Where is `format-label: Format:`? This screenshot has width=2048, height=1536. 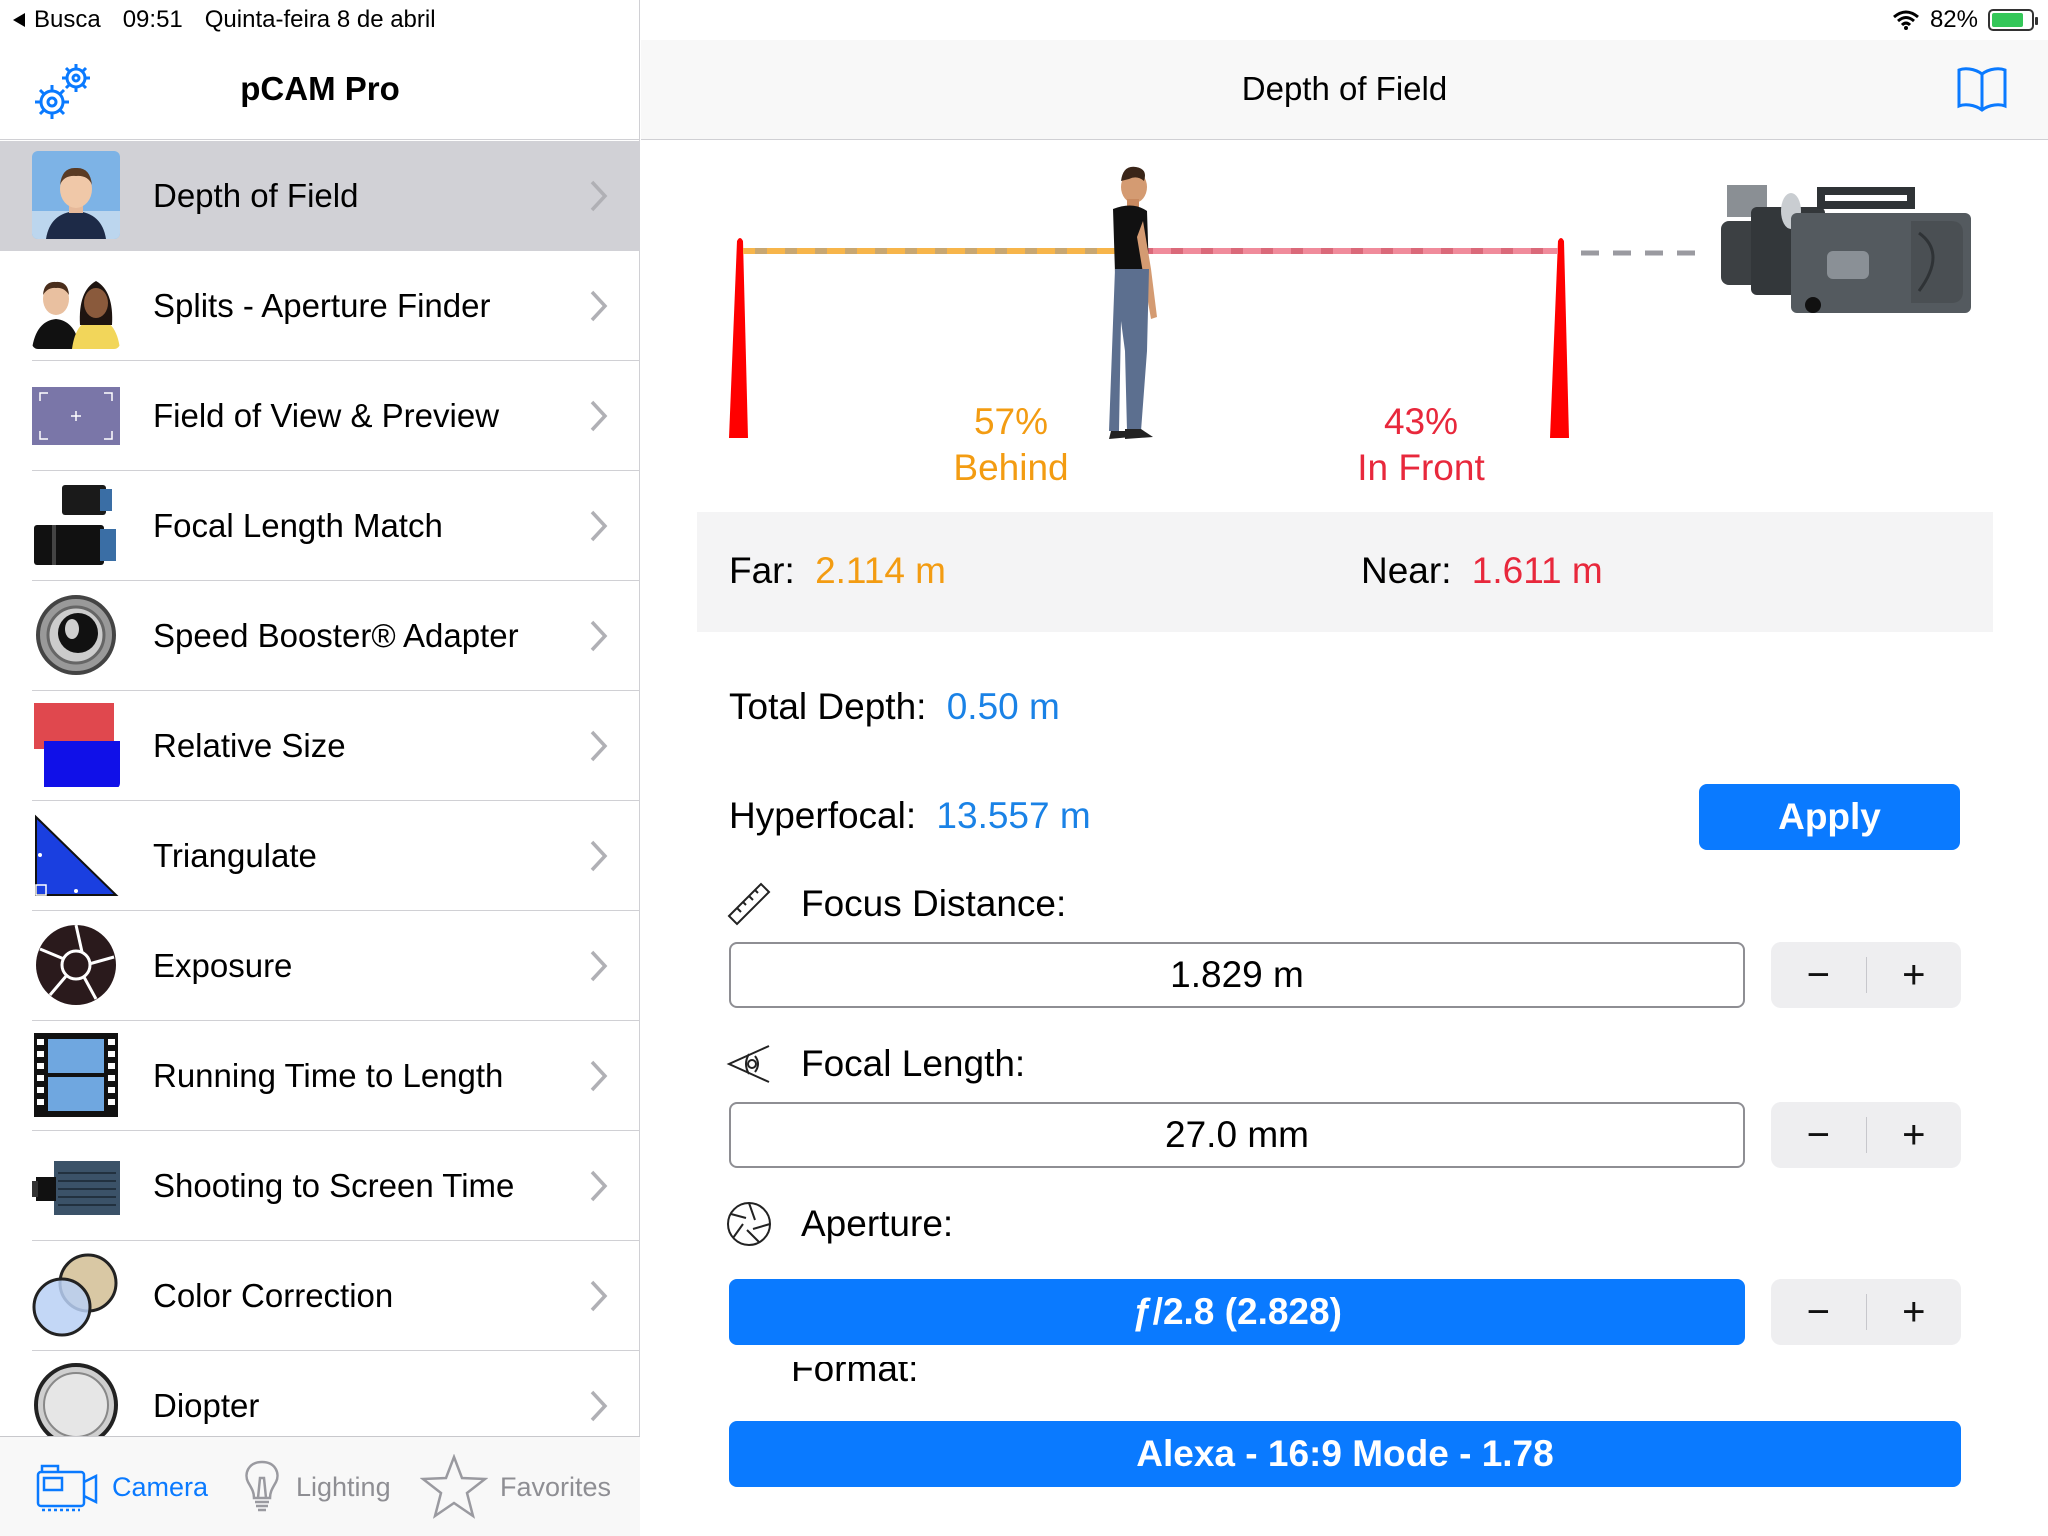
format-label: Format: is located at coordinates (855, 1374).